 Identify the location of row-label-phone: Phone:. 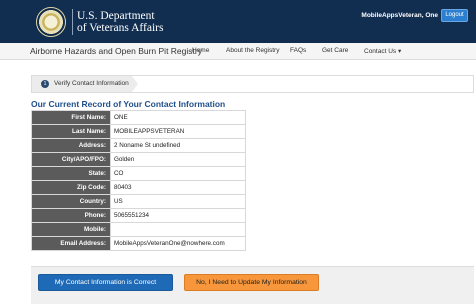
(71, 215).